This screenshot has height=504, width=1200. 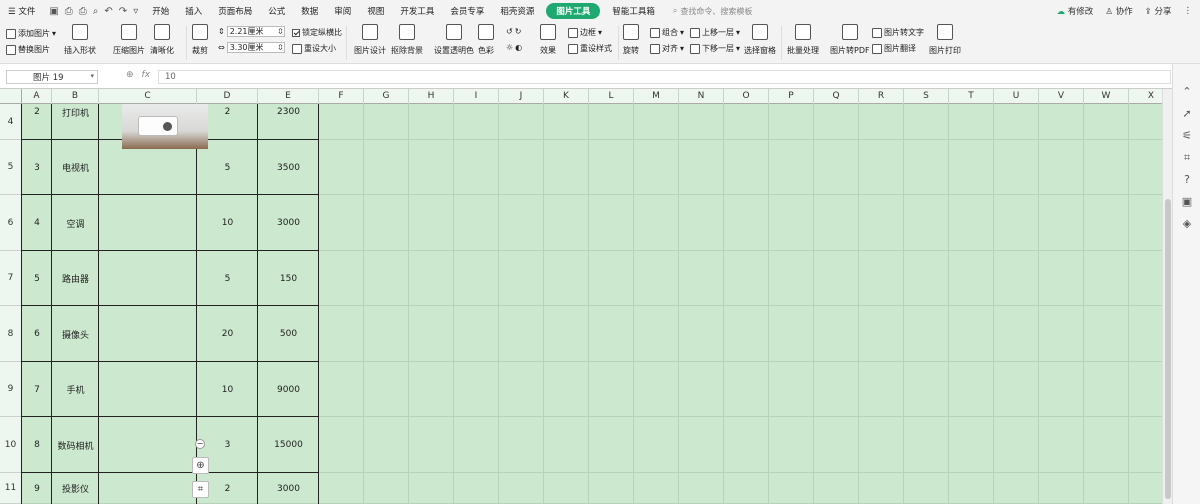 I want to click on column-header-r: R, so click(x=881, y=96).